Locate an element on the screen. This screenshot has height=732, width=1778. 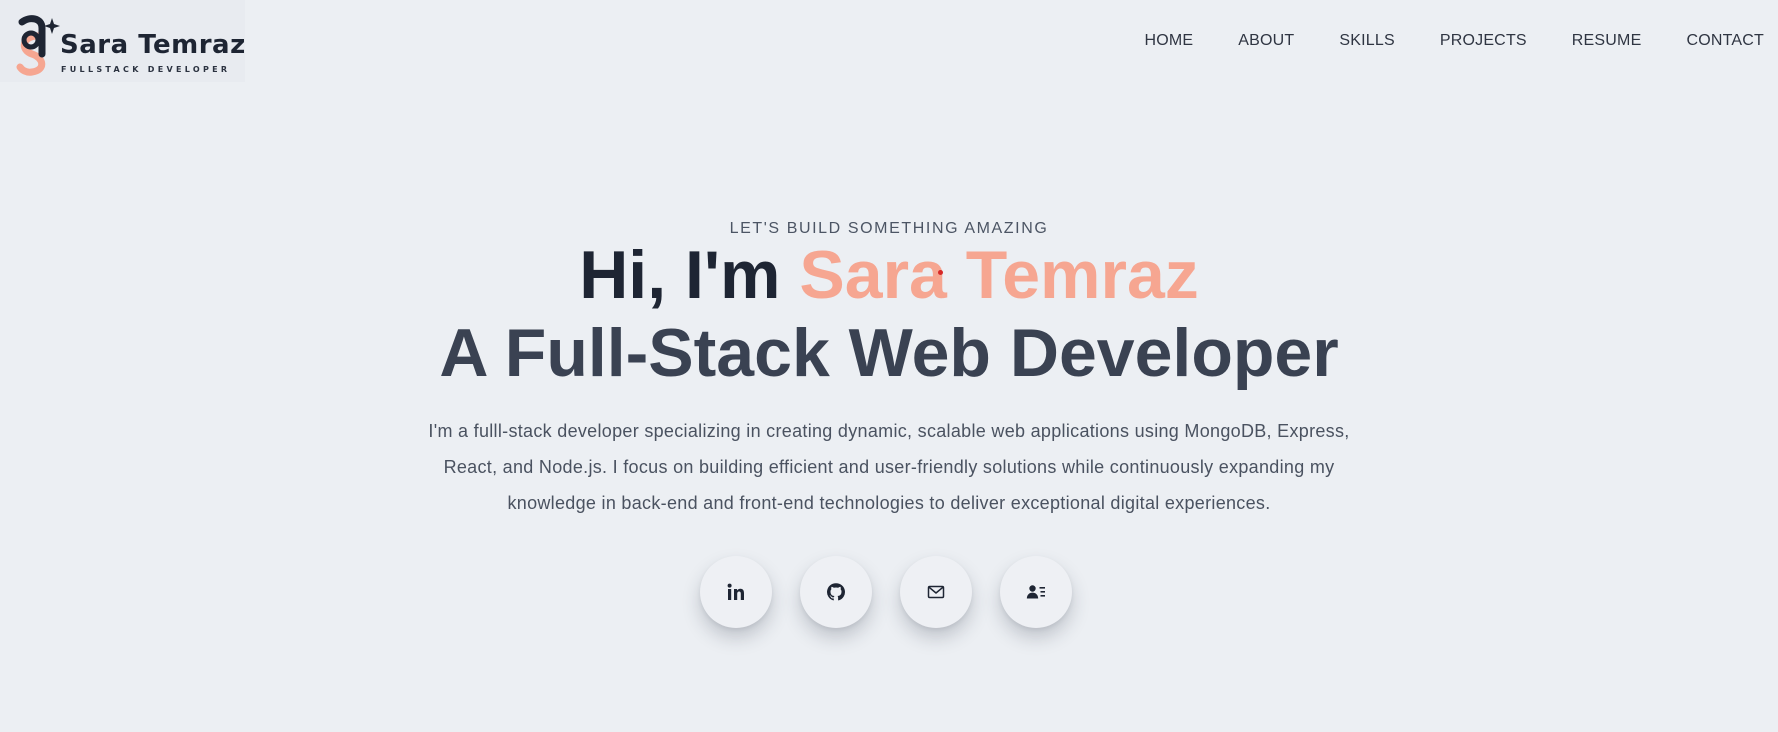
hero-headline: Hi, I'm Sara Temraz is located at coordinates (889, 275).